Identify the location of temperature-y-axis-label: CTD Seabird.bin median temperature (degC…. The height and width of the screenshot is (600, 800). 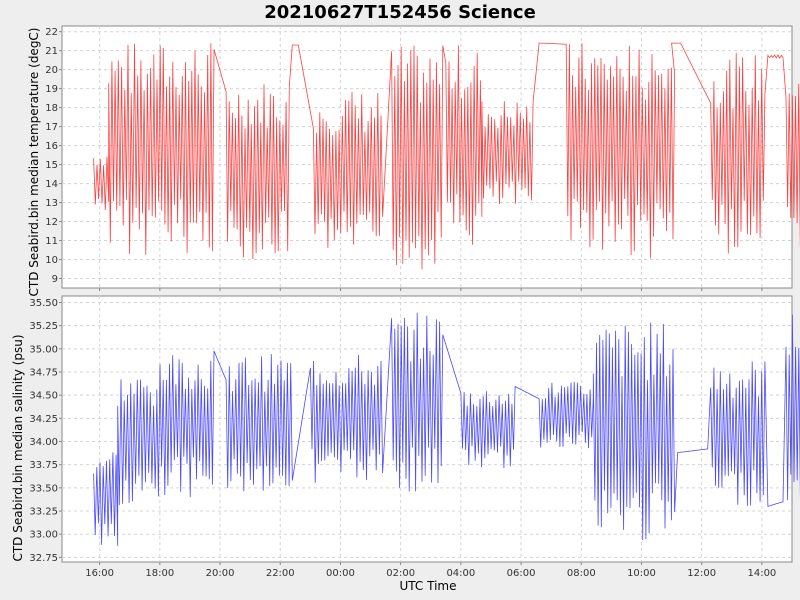
(34, 162).